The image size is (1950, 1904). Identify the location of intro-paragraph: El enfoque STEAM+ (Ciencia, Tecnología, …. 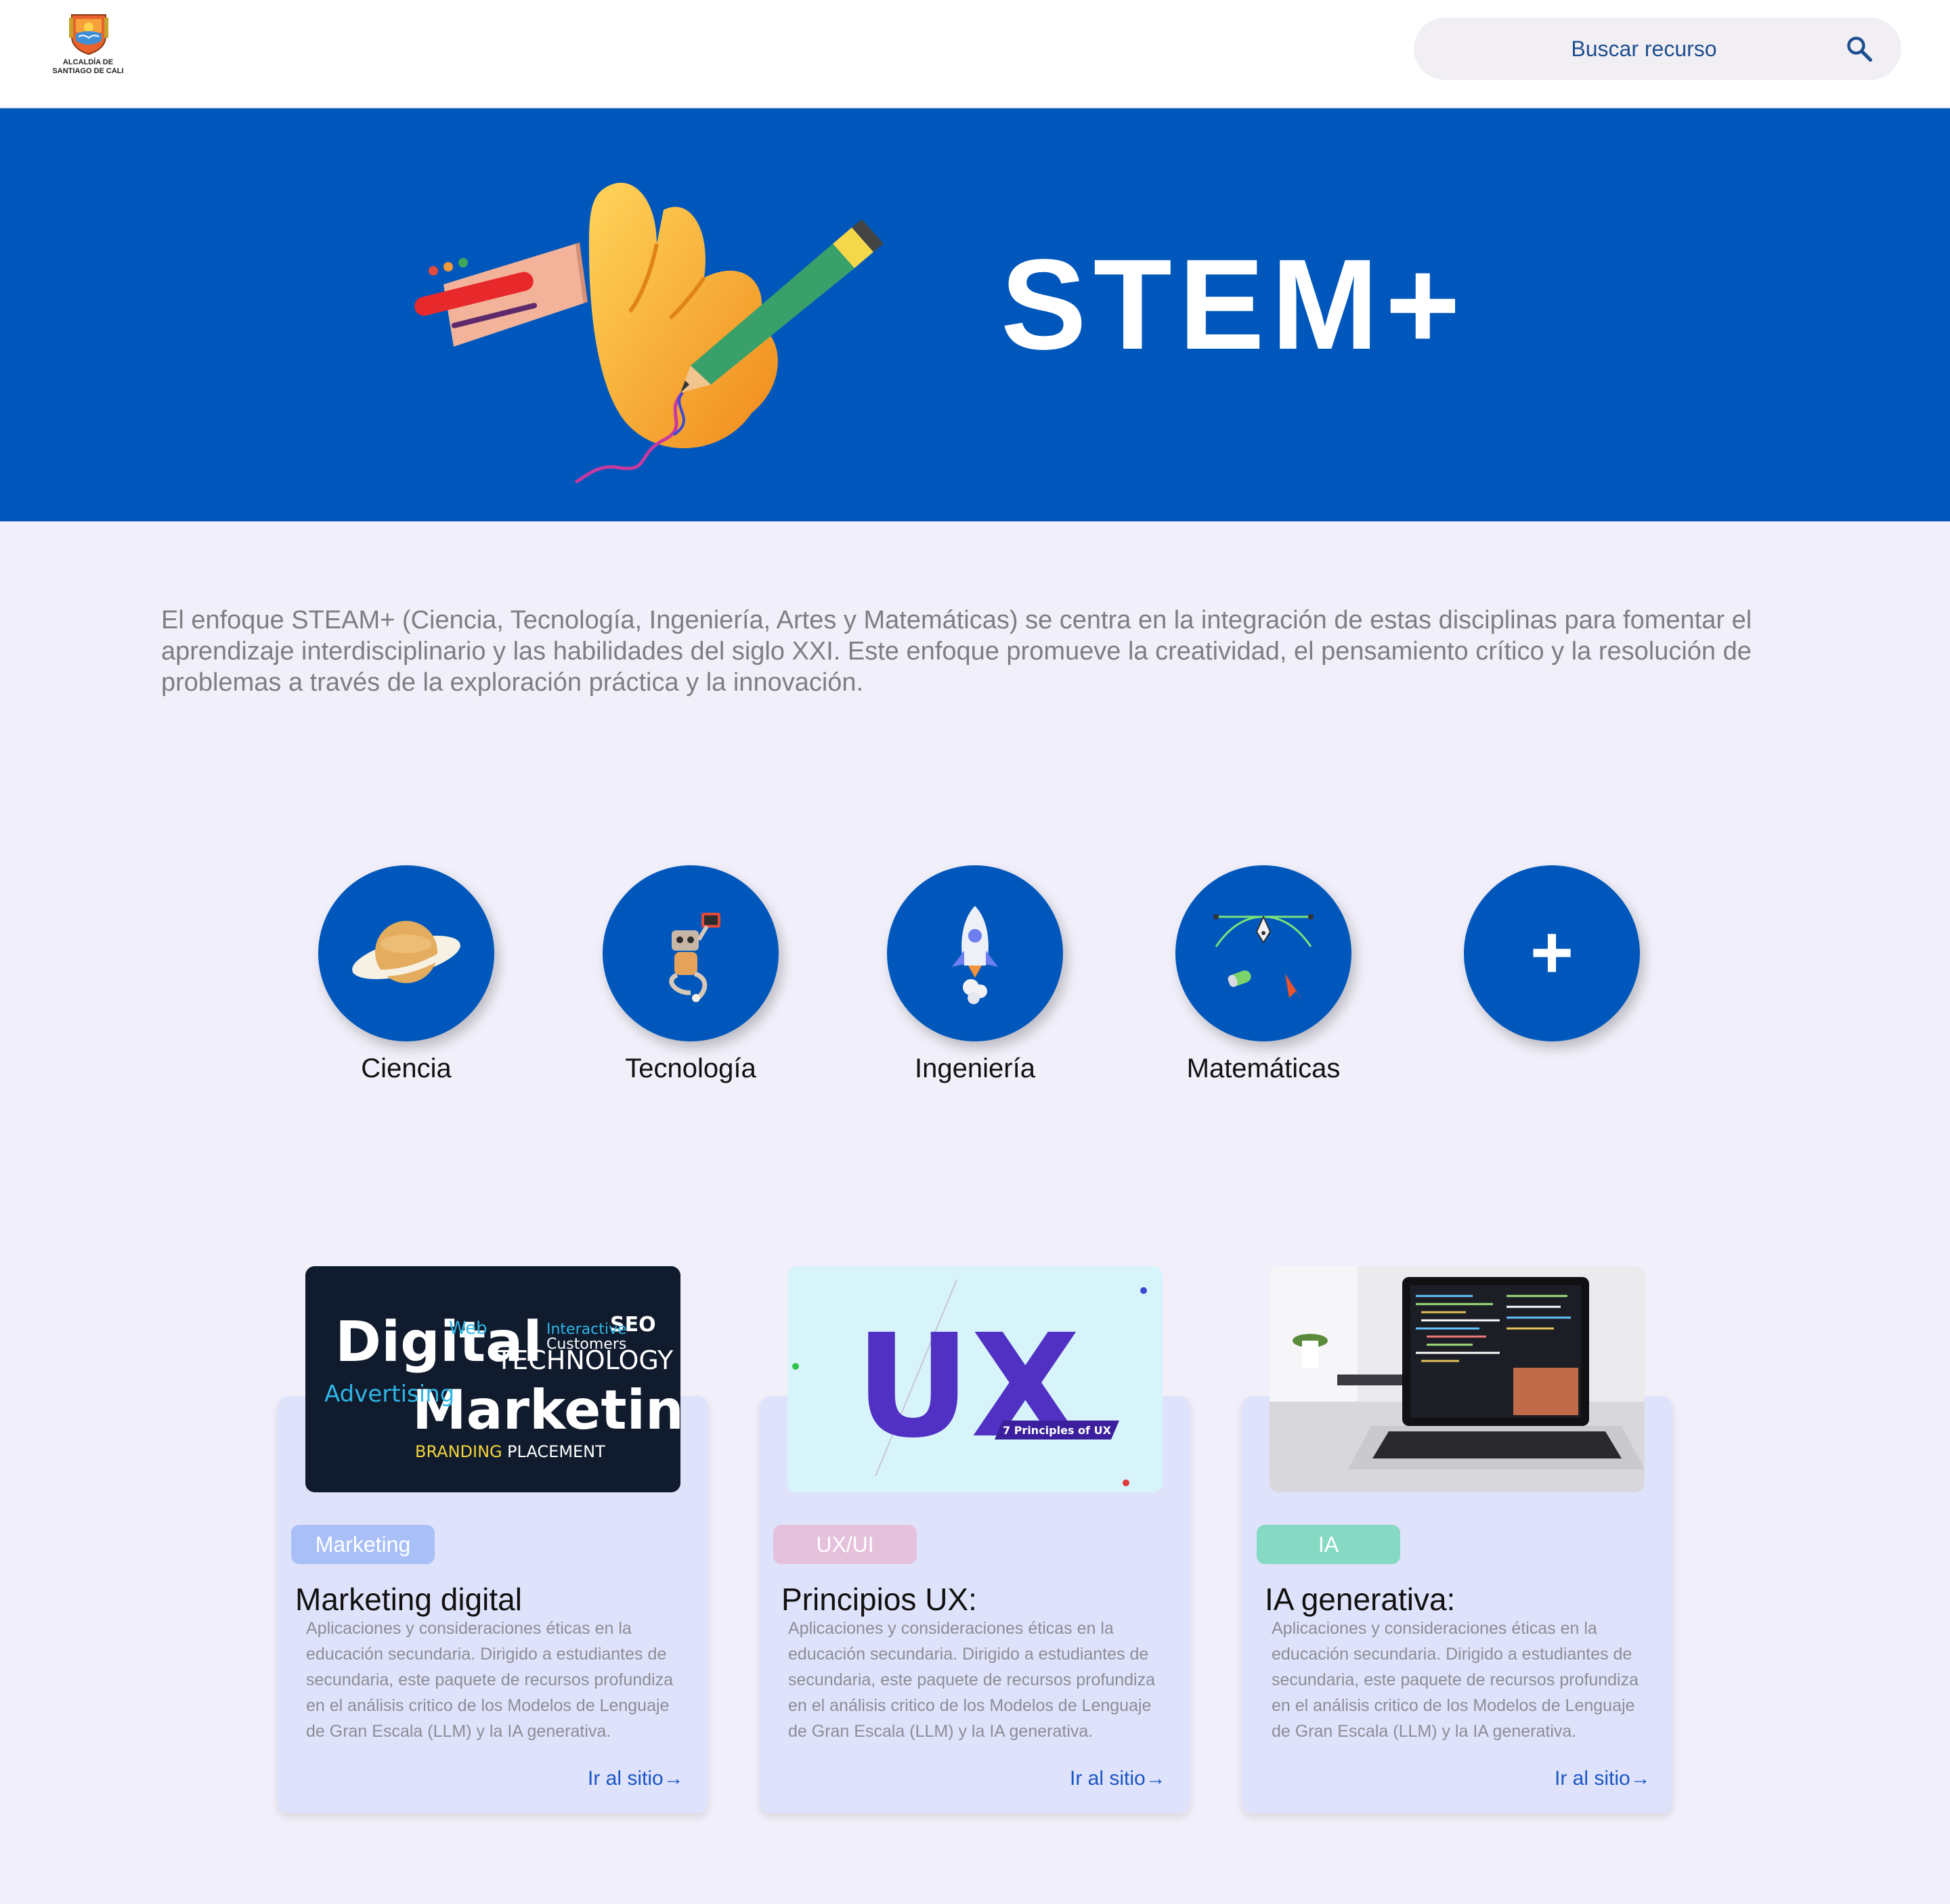
(957, 652).